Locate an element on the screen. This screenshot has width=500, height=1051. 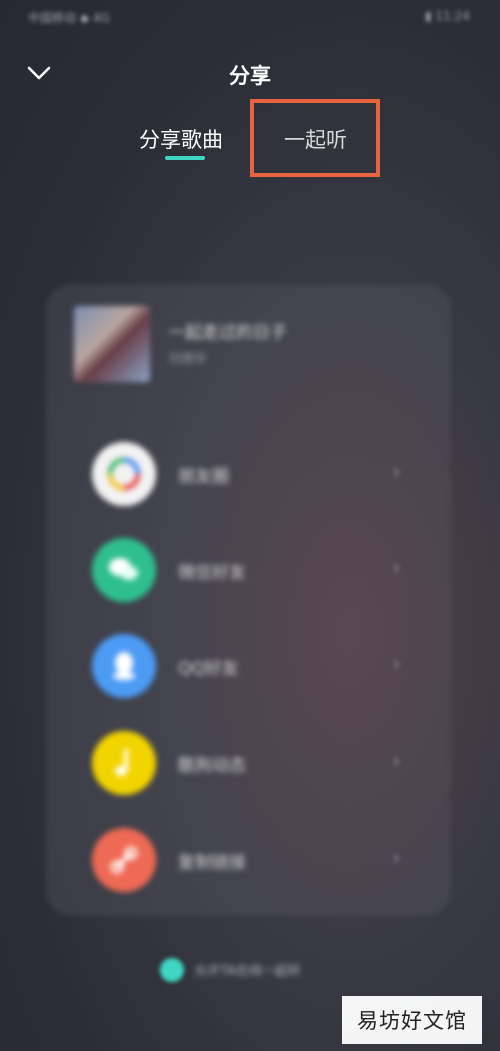
share-option-label: 微信好友 is located at coordinates (212, 573).